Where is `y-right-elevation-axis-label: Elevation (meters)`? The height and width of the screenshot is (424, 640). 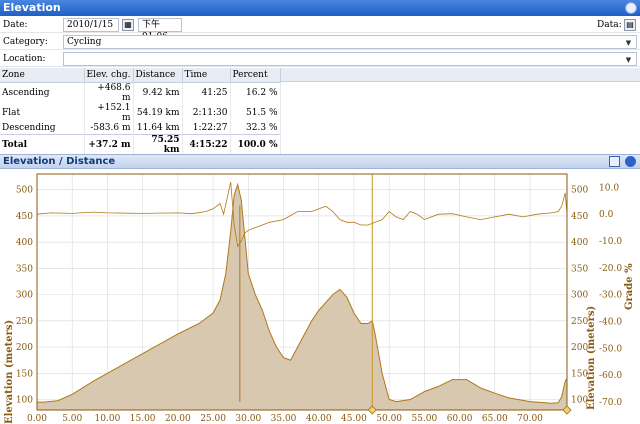
y-right-elevation-axis-label: Elevation (meters) is located at coordinates (591, 358).